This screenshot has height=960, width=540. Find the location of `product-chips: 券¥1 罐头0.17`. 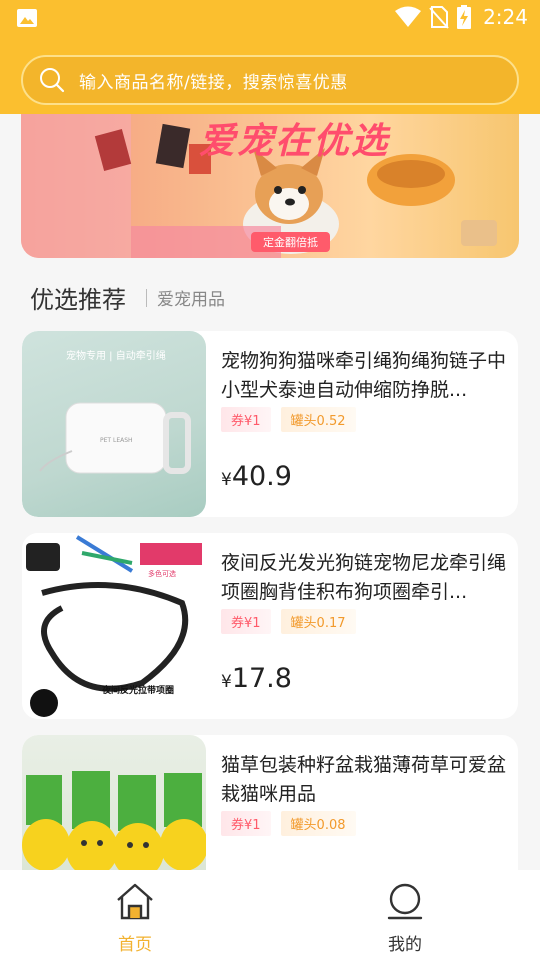

product-chips: 券¥1 罐头0.17 is located at coordinates (288, 621).